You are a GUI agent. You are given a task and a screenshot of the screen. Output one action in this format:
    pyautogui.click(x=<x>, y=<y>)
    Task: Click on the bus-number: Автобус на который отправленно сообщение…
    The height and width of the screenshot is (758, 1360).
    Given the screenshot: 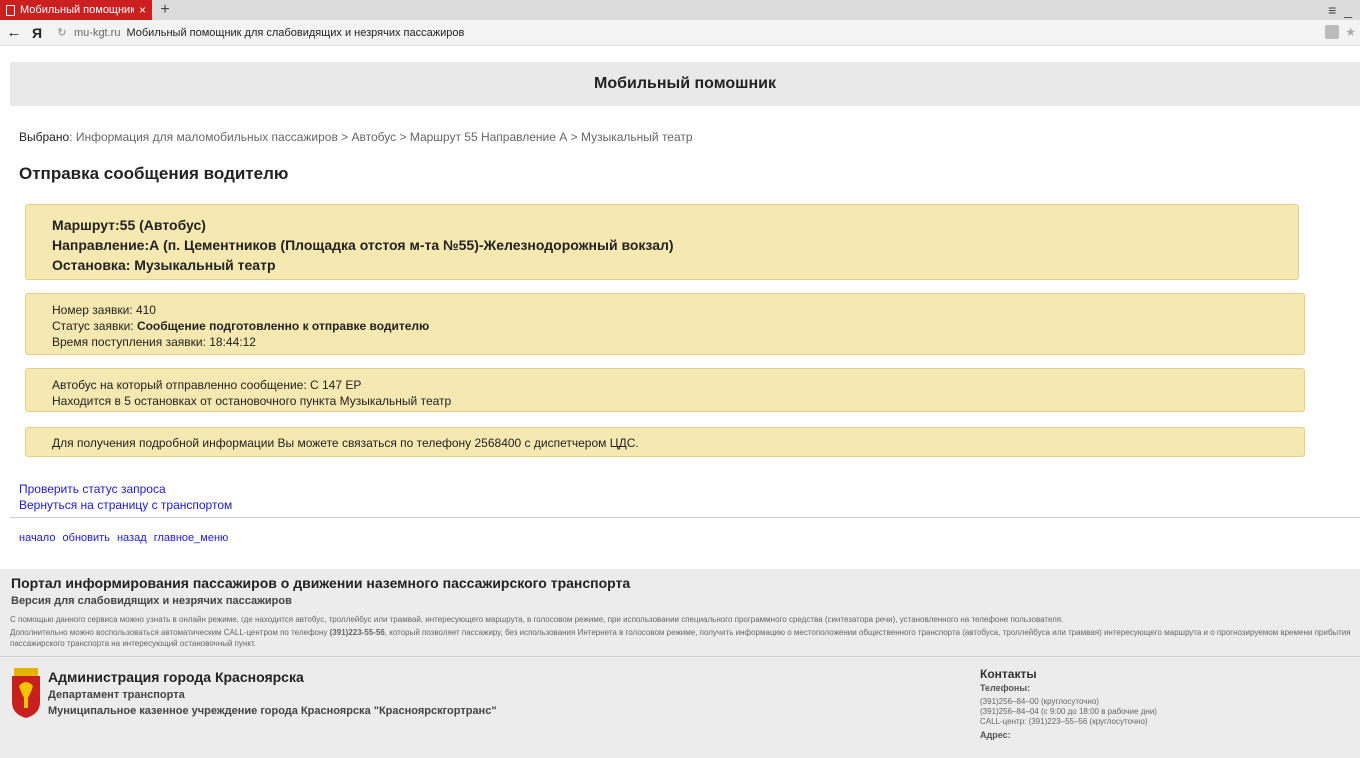 What is the action you would take?
    pyautogui.click(x=207, y=385)
    